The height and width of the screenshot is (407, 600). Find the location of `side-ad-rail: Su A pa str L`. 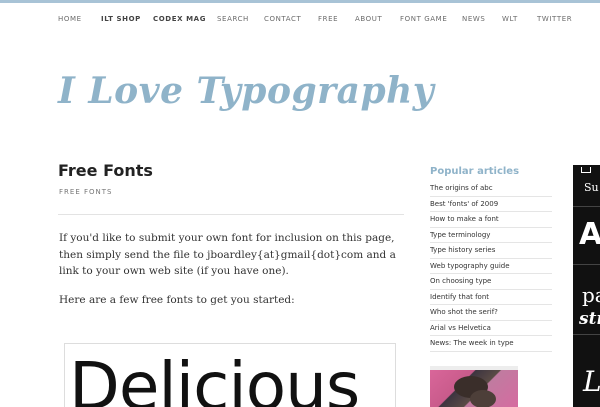

side-ad-rail: Su A pa str L is located at coordinates (586, 286).